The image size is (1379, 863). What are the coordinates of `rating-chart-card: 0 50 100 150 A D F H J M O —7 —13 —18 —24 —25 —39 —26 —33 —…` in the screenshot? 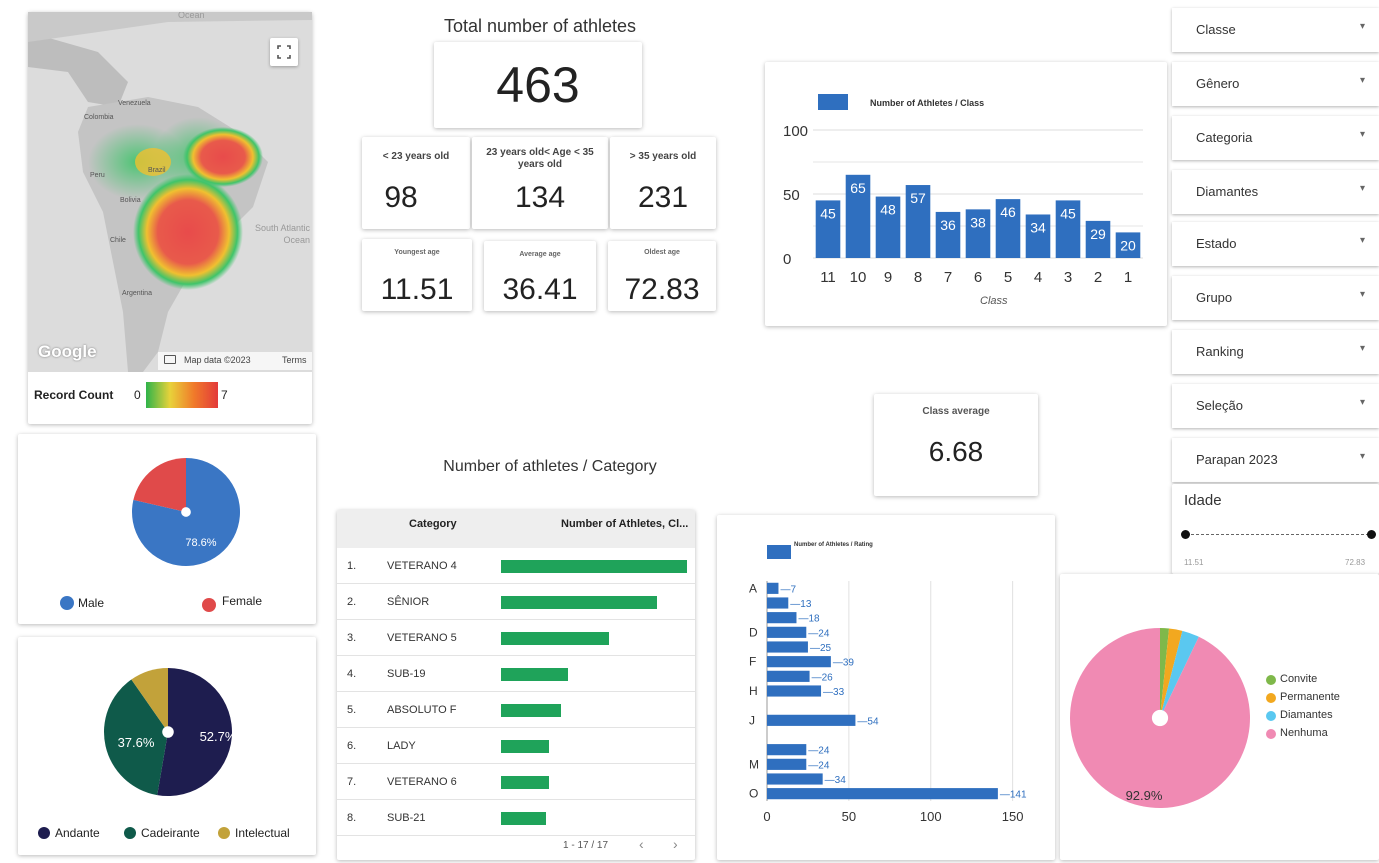 It's located at (886, 687).